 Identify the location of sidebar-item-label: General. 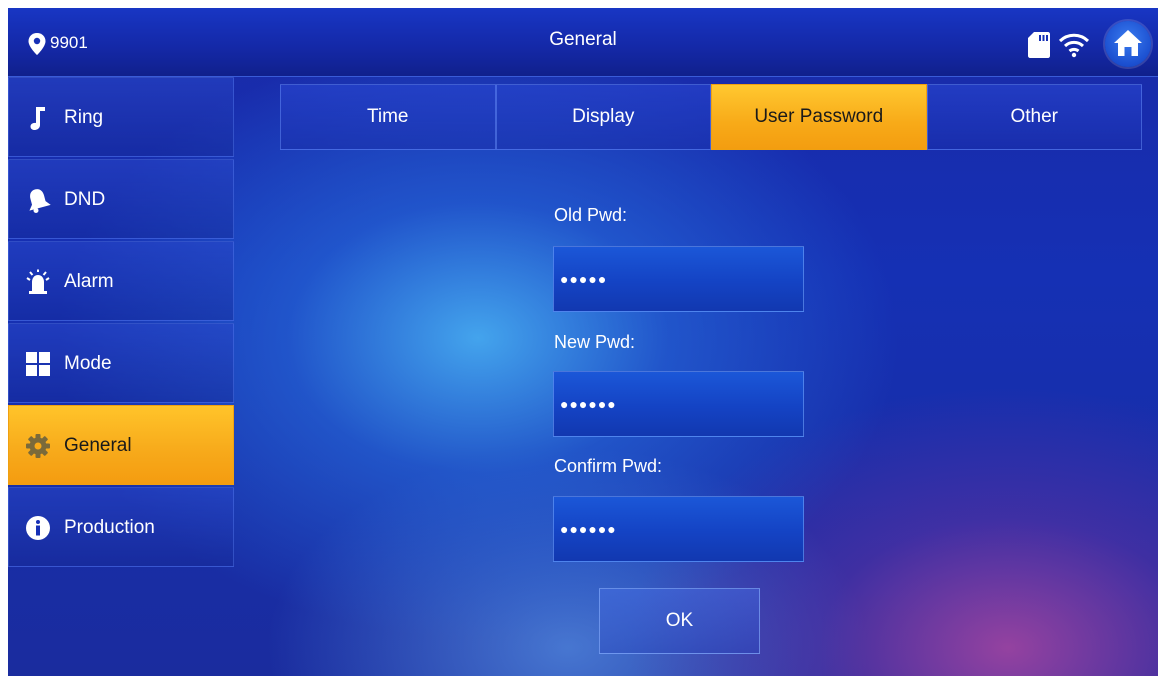
(98, 445).